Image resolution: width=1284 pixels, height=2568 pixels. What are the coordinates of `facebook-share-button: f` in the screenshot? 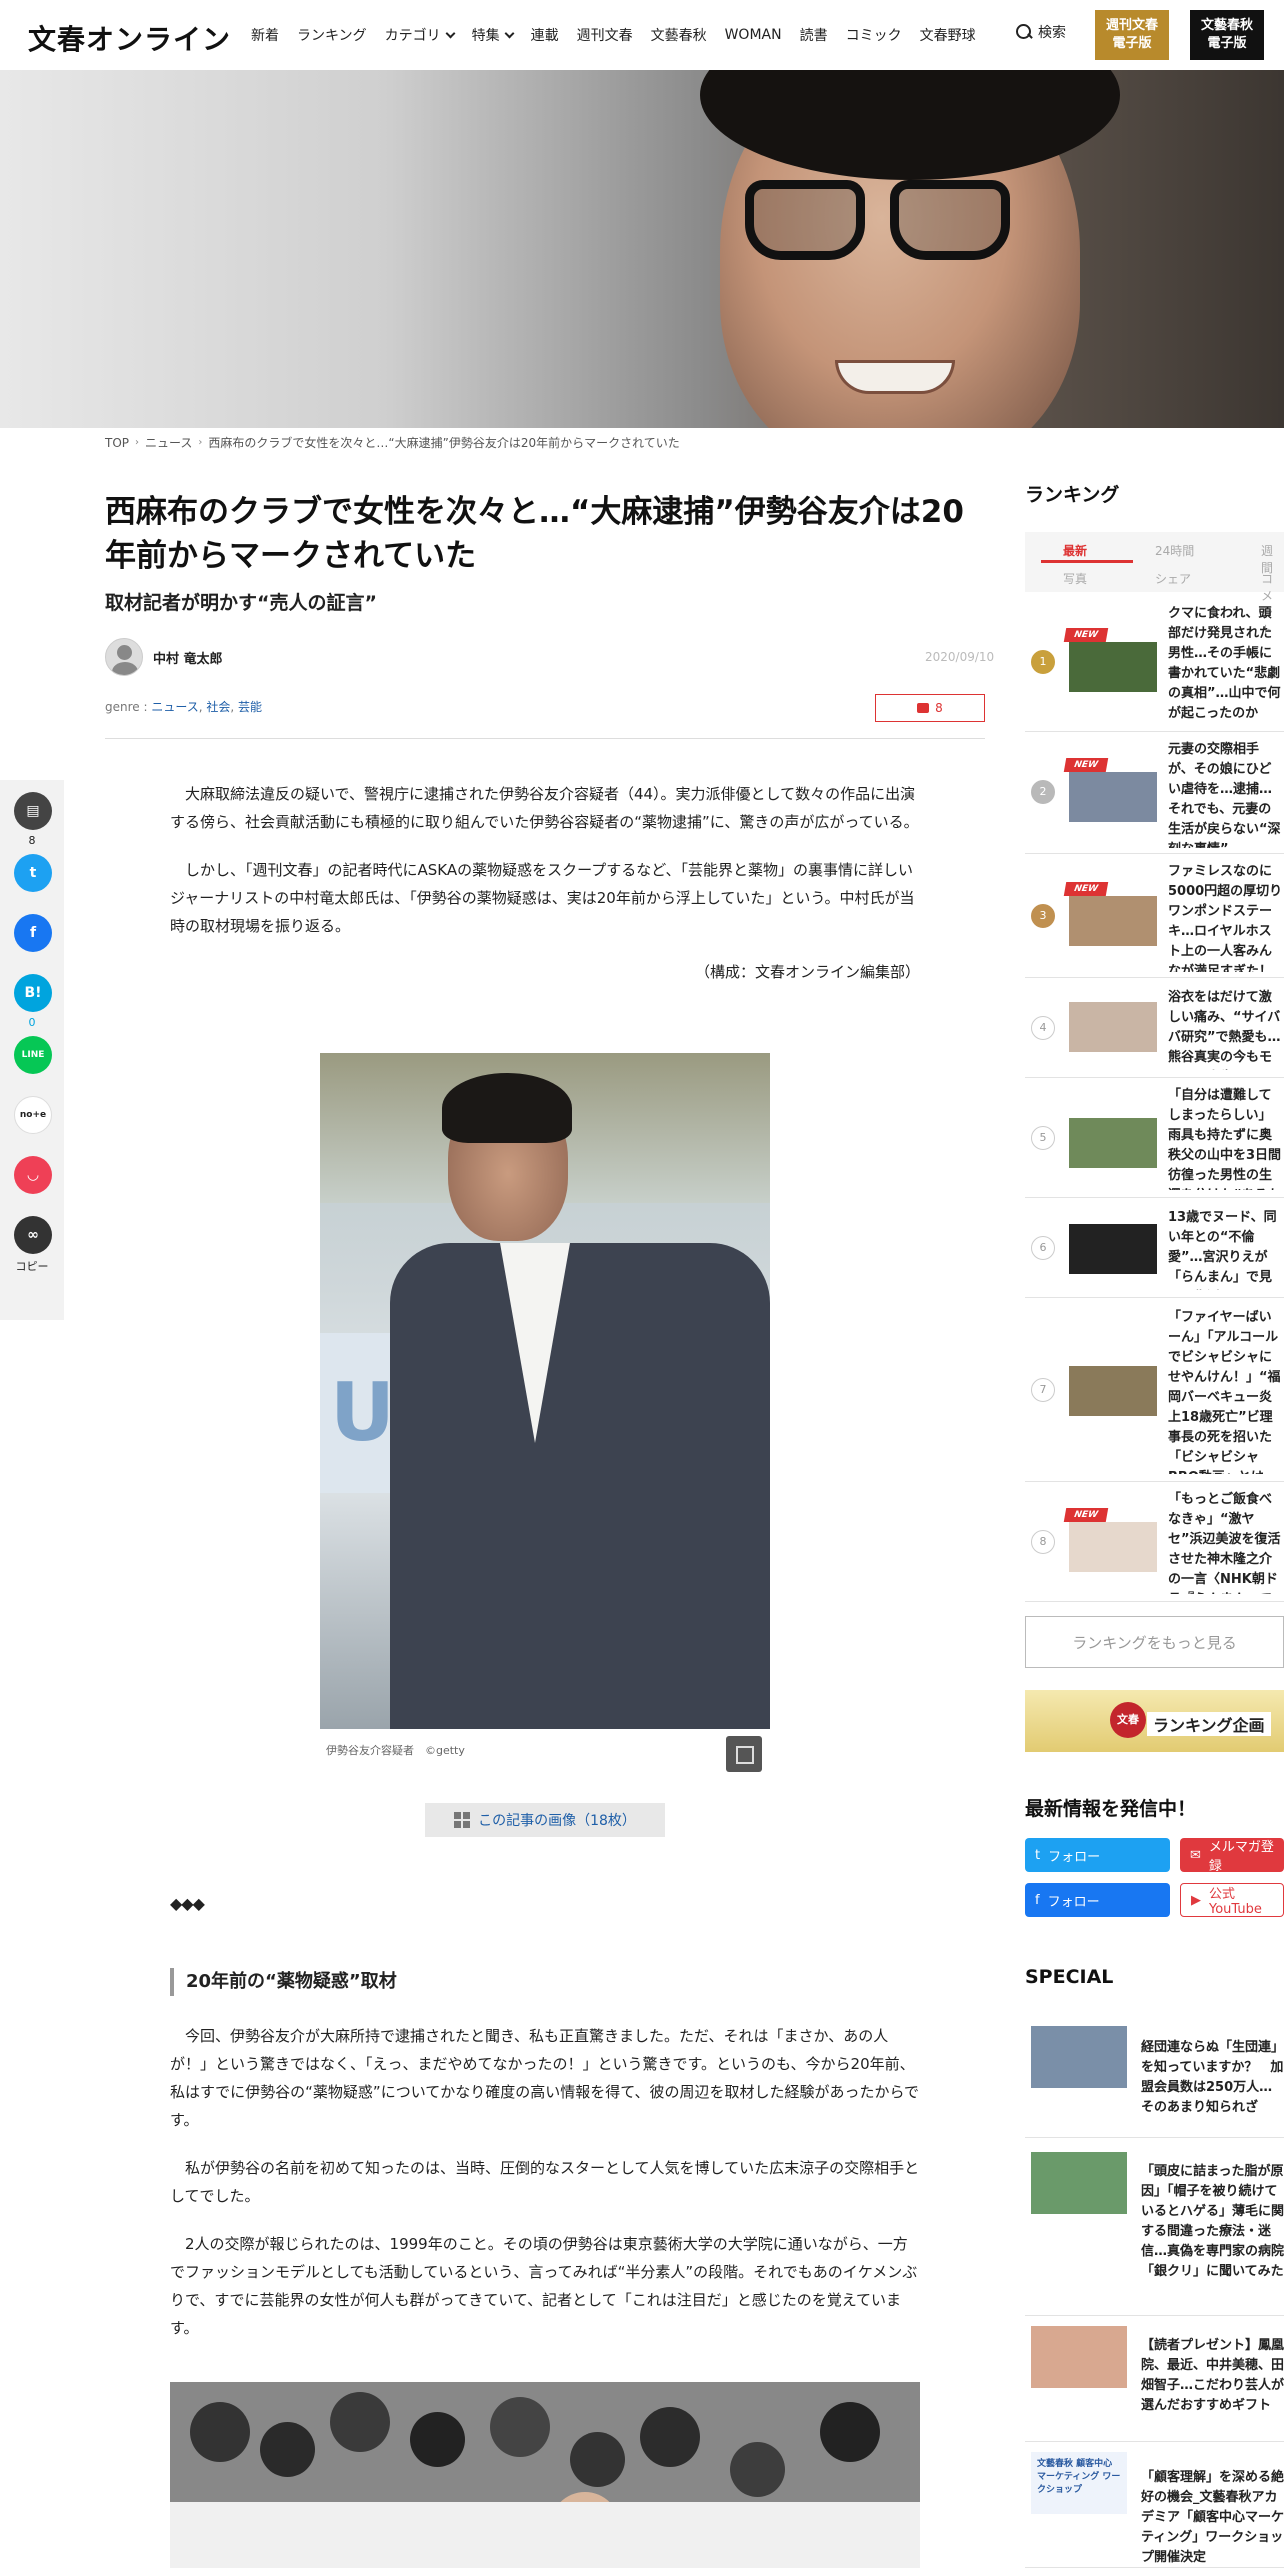 It's located at (33, 933).